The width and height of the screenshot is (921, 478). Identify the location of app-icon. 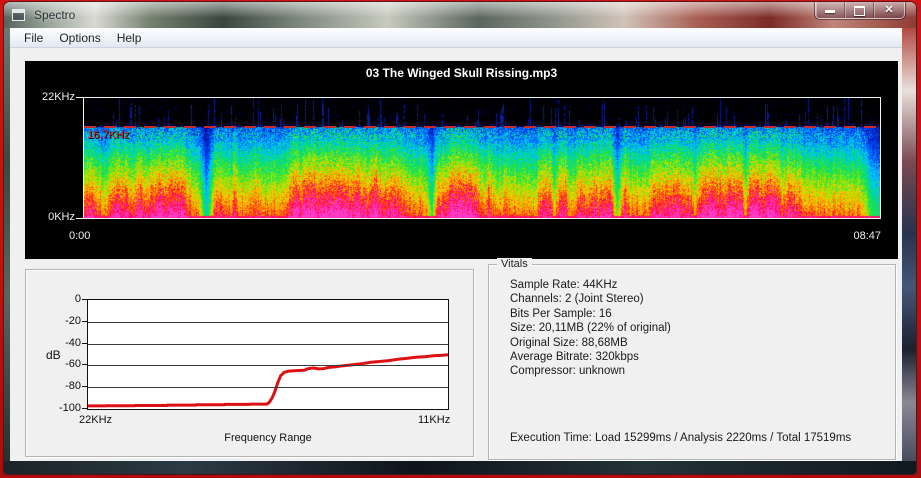
(18, 15).